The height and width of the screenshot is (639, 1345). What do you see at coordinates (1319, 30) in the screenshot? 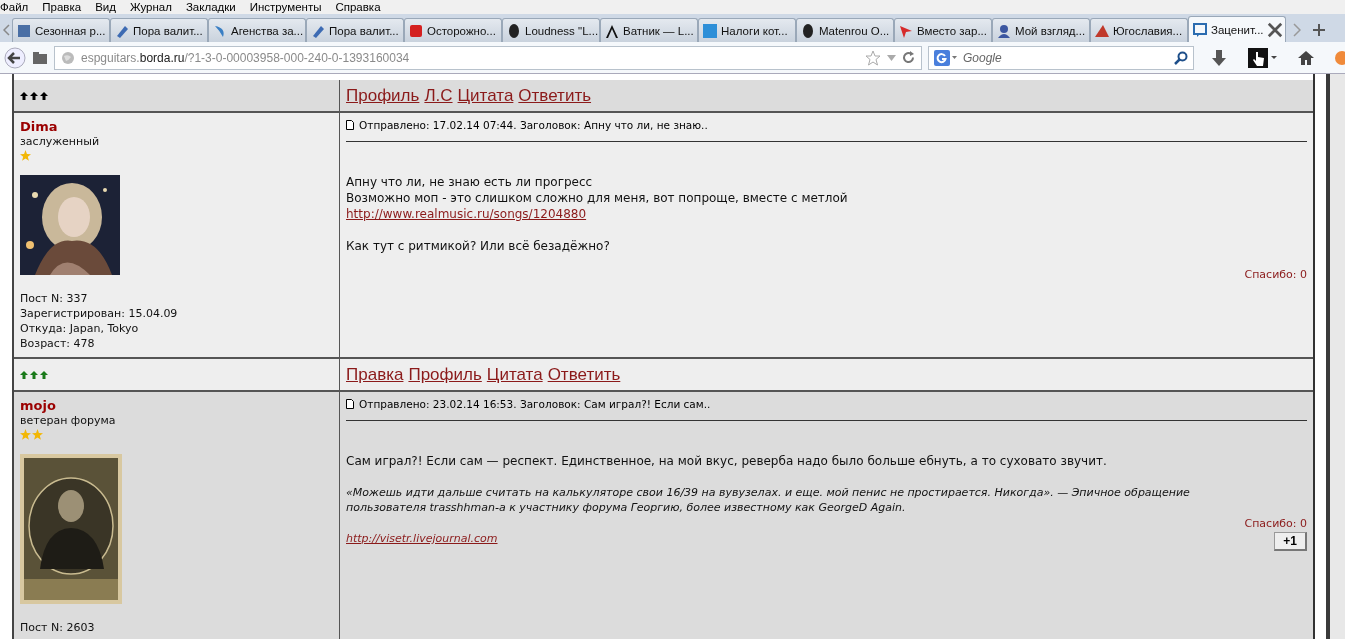
I see `plus-icon` at bounding box center [1319, 30].